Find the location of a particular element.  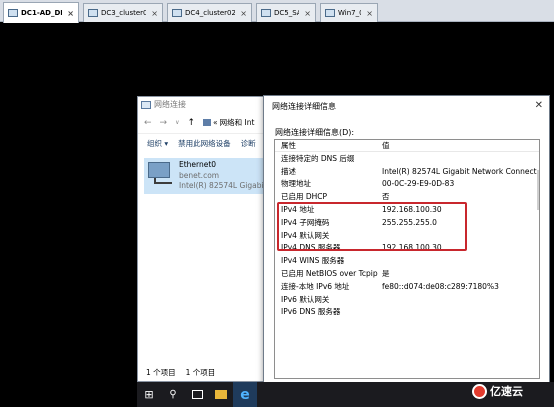

column-header-property: 属性 is located at coordinates (328, 145).